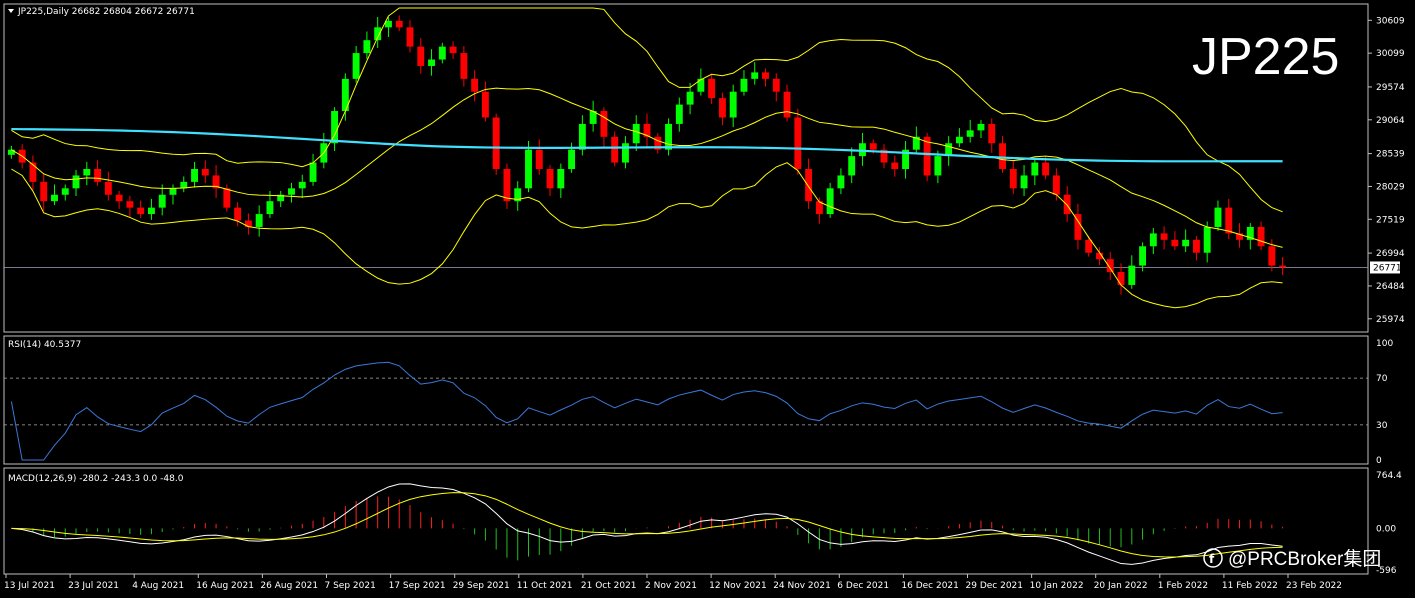 This screenshot has height=598, width=1415. What do you see at coordinates (1390, 155) in the screenshot?
I see `price-tick-label: 28539` at bounding box center [1390, 155].